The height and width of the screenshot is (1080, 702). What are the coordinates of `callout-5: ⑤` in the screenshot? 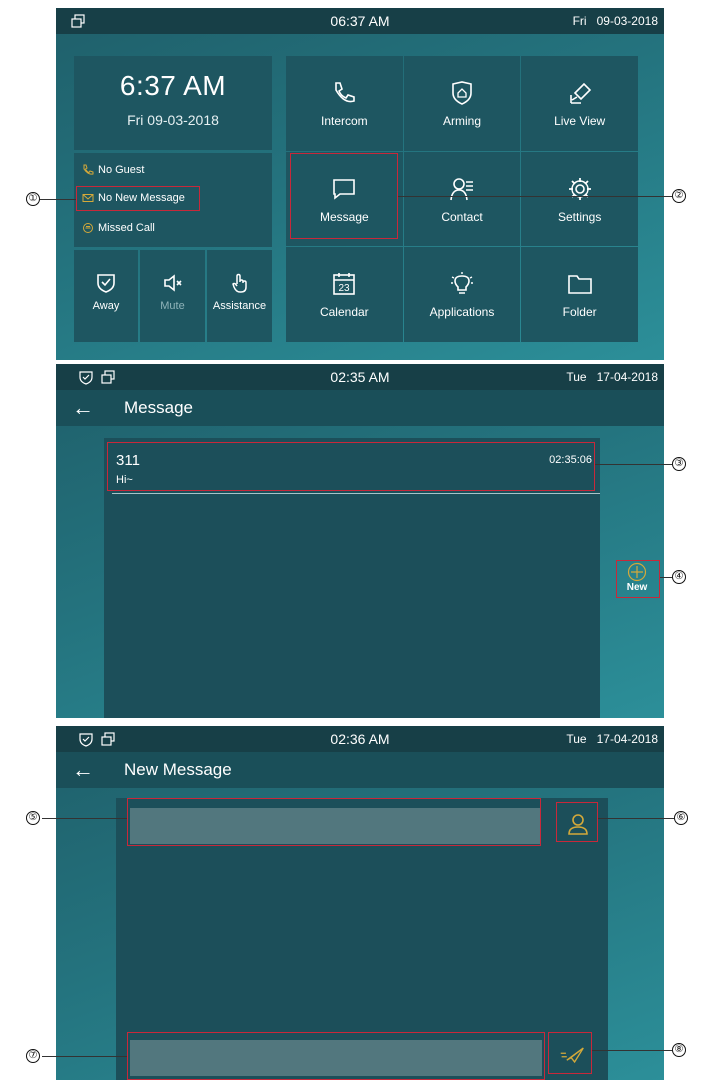 It's located at (33, 818).